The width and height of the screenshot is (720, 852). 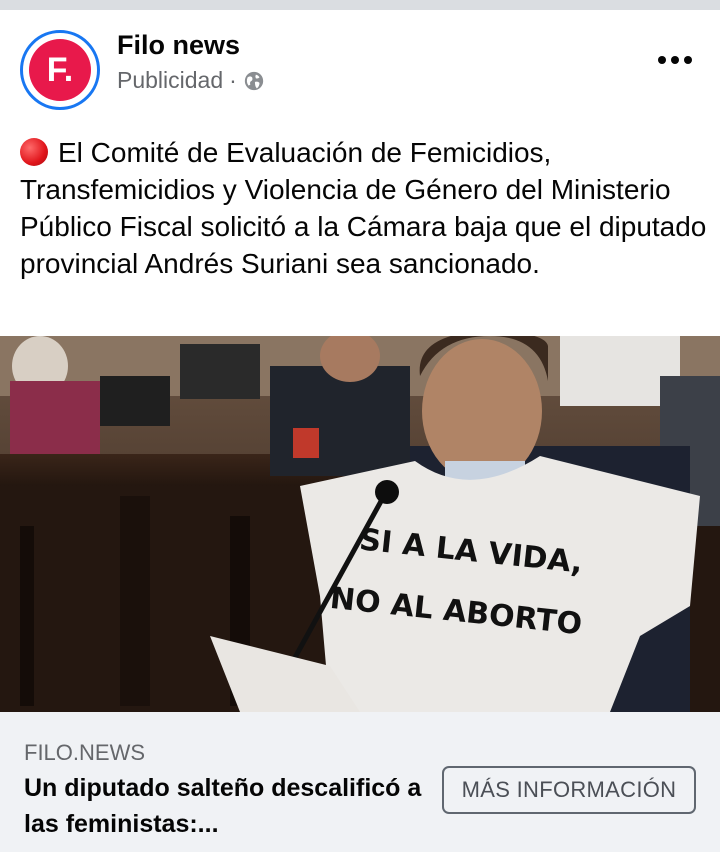 I want to click on page-logo: F., so click(x=60, y=70).